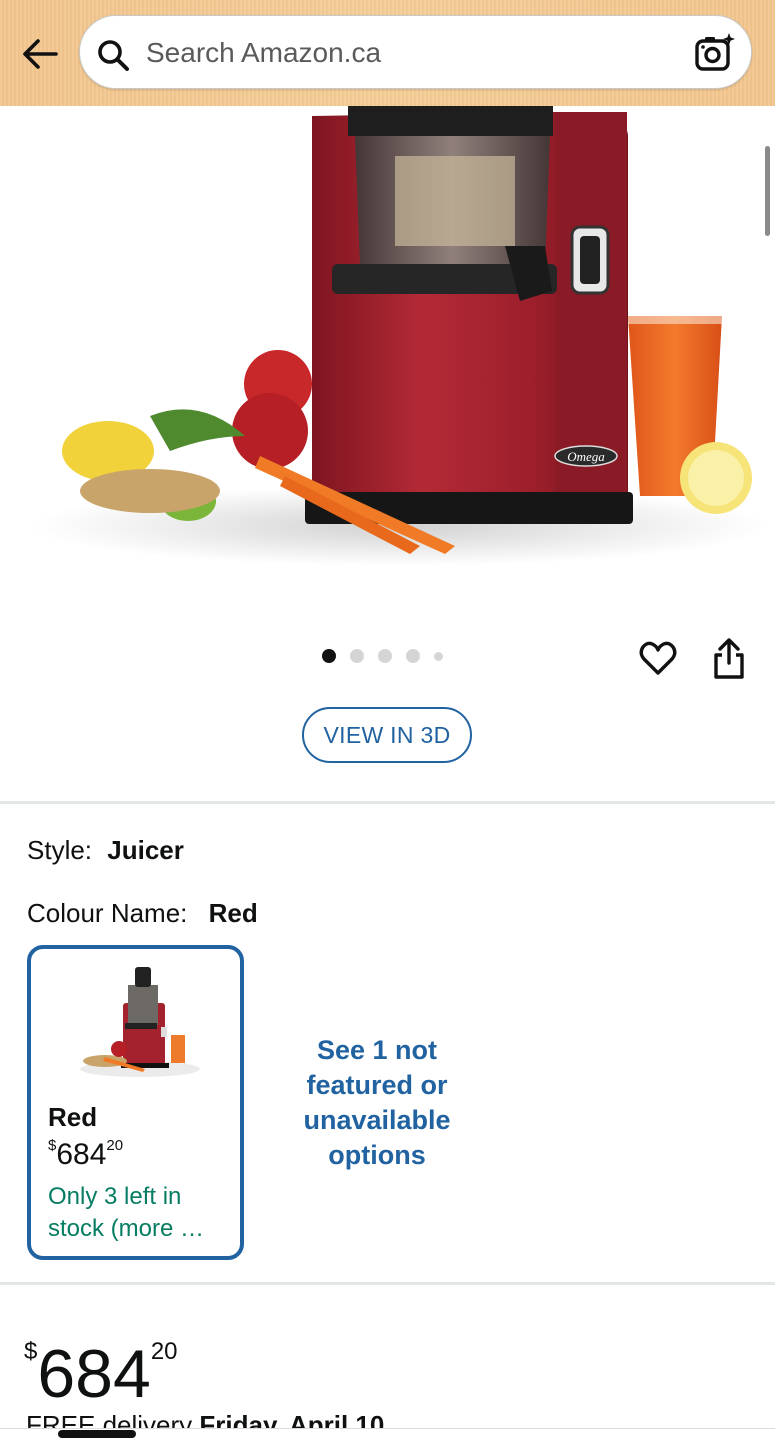 This screenshot has height=1440, width=775. I want to click on top-bar, so click(387, 53).